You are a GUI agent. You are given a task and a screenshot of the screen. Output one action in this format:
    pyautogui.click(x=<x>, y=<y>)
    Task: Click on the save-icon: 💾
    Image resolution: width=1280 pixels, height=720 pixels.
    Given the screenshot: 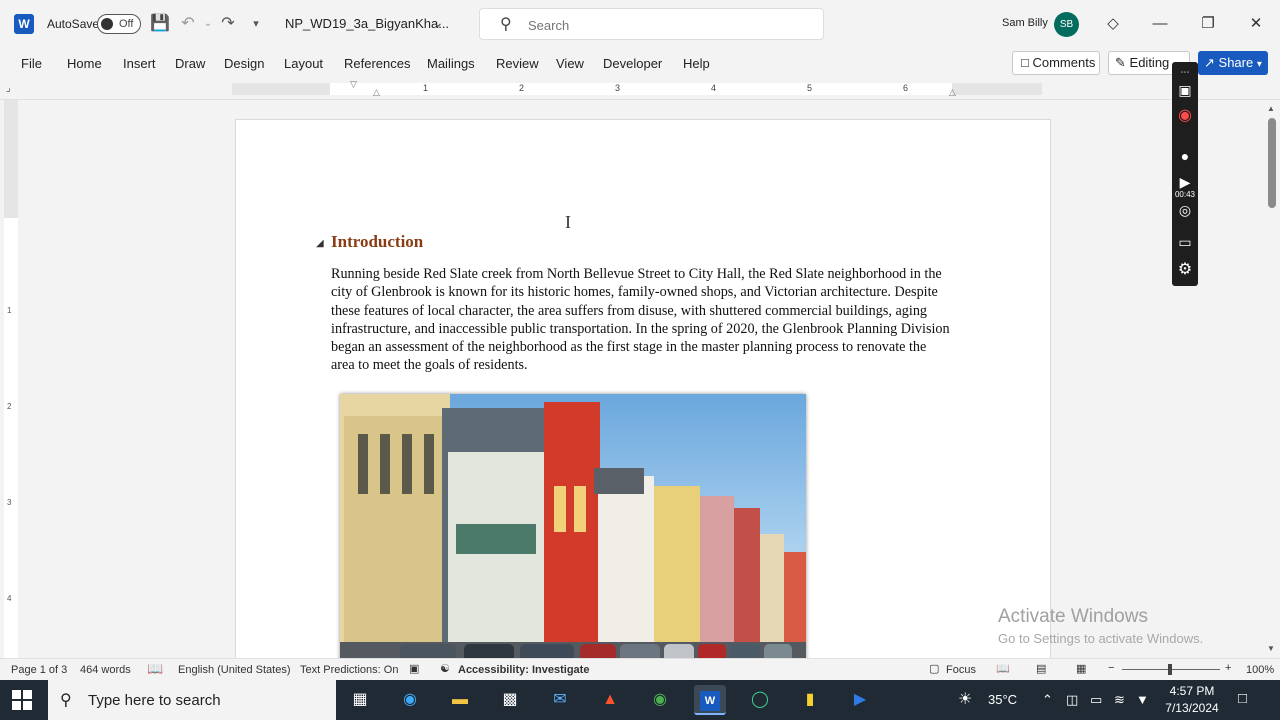 What is the action you would take?
    pyautogui.click(x=160, y=24)
    